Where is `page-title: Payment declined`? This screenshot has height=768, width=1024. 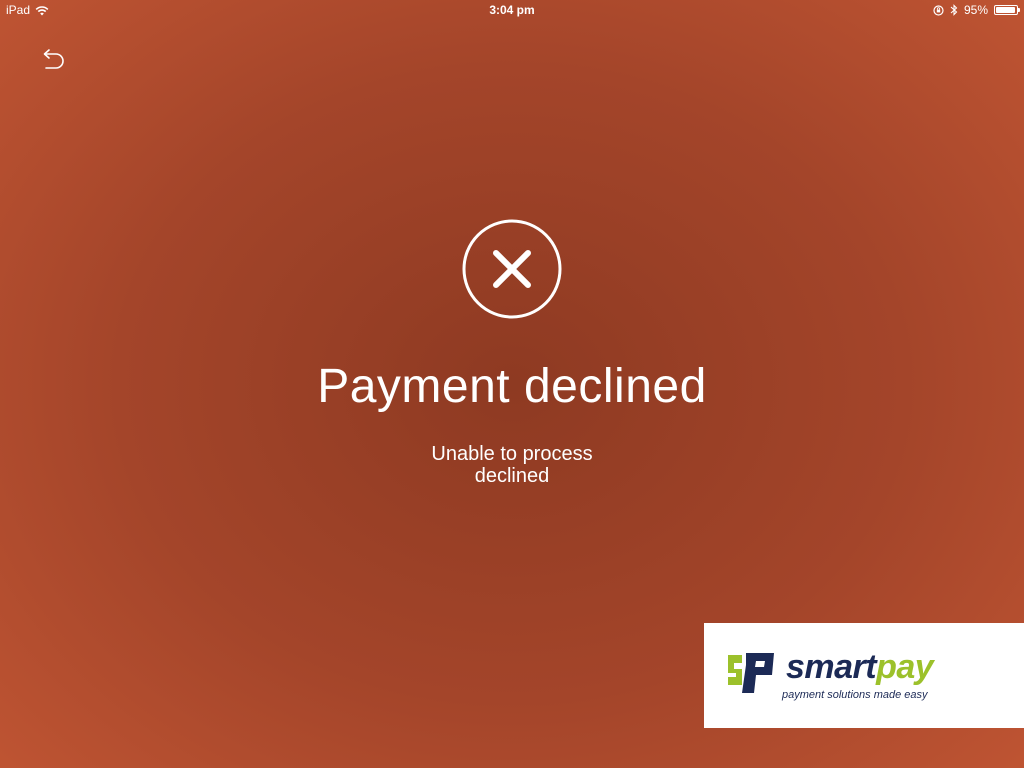
page-title: Payment declined is located at coordinates (512, 386).